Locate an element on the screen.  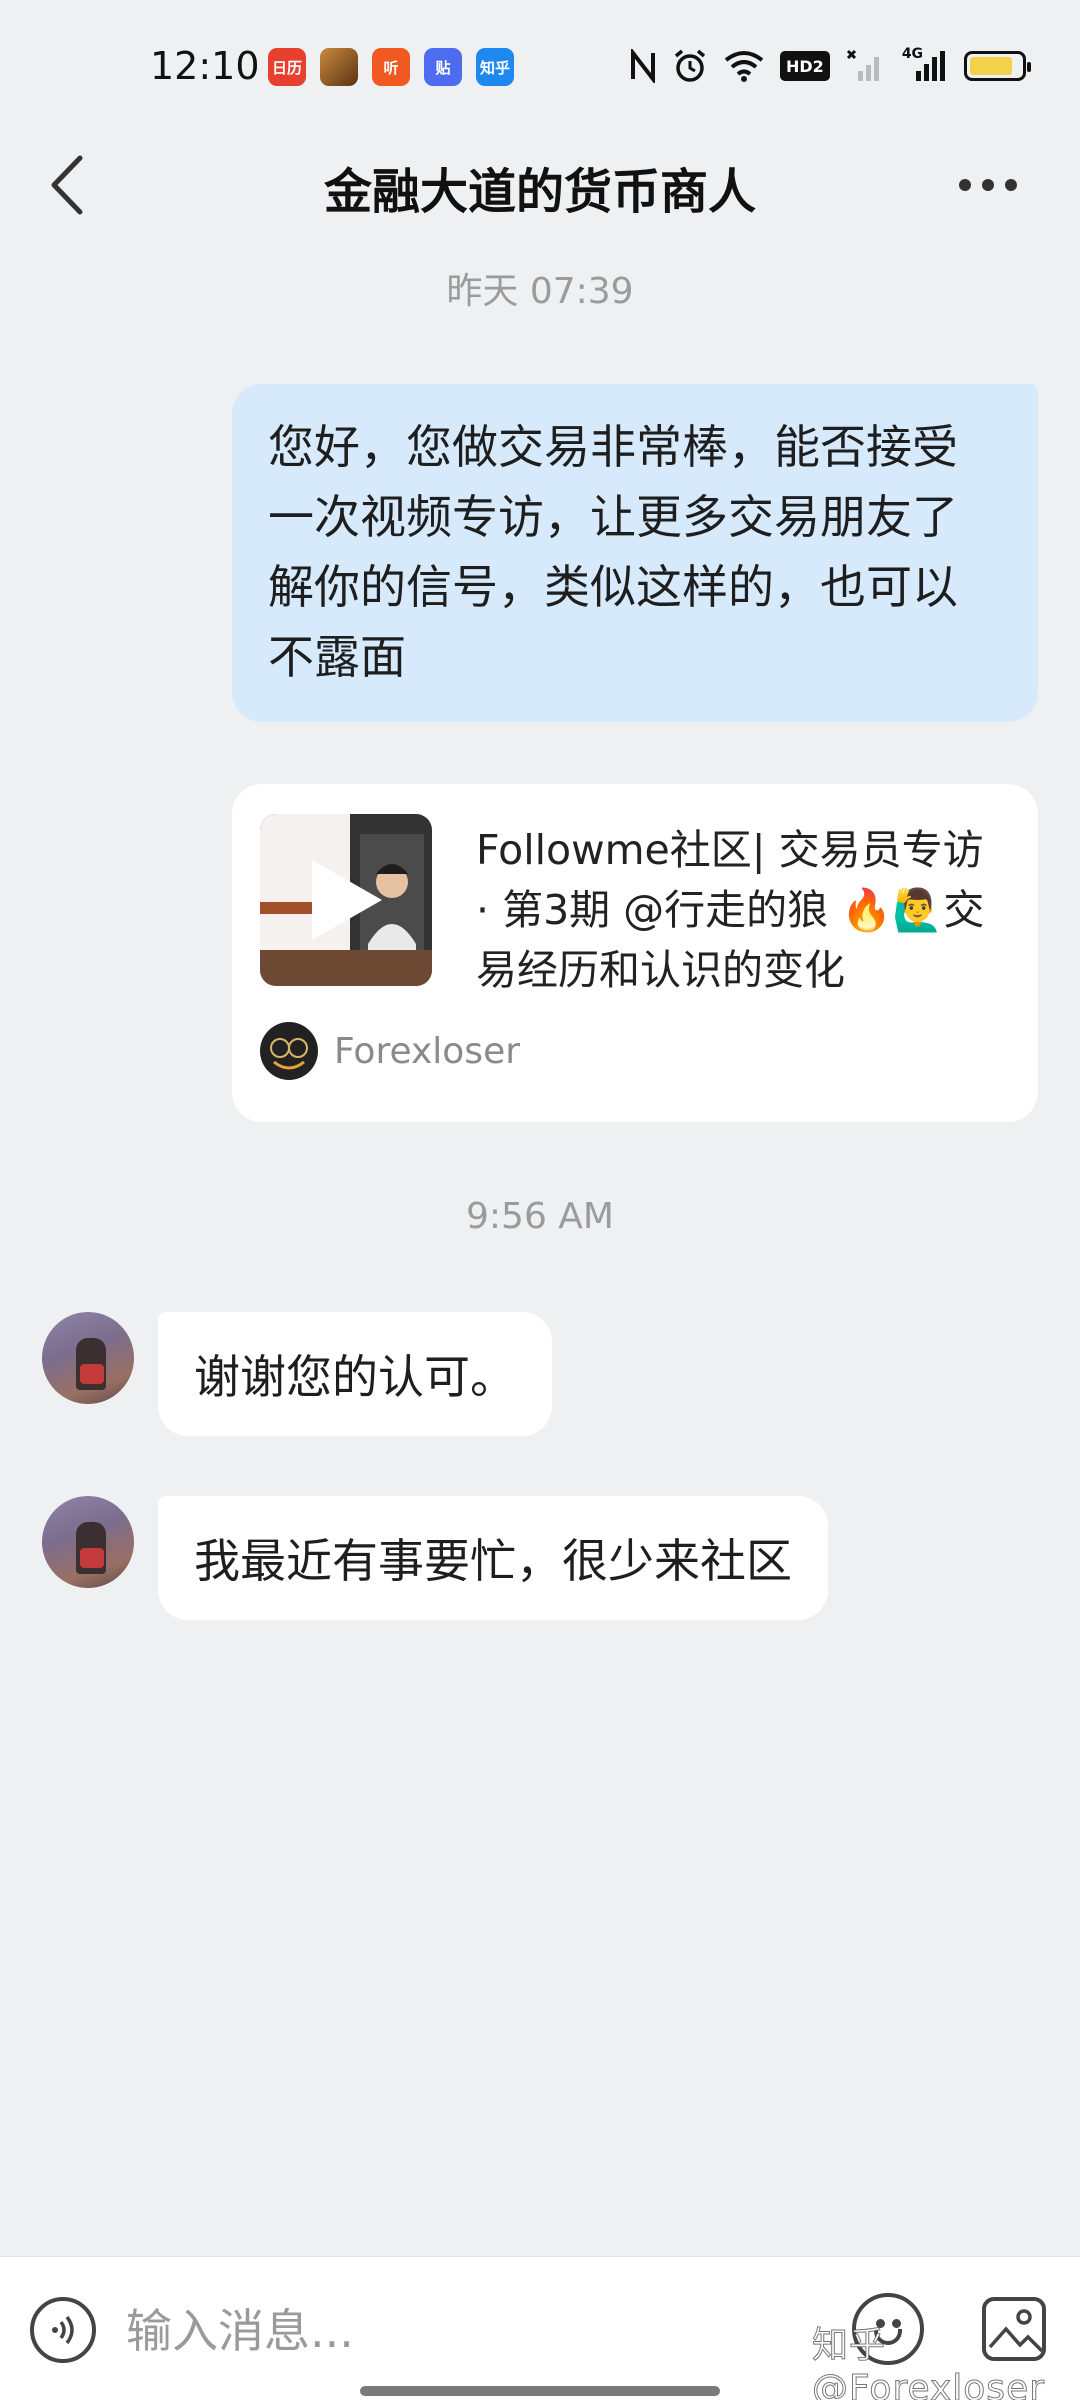
message-timestamp: 昨天 07:39 is located at coordinates (540, 291).